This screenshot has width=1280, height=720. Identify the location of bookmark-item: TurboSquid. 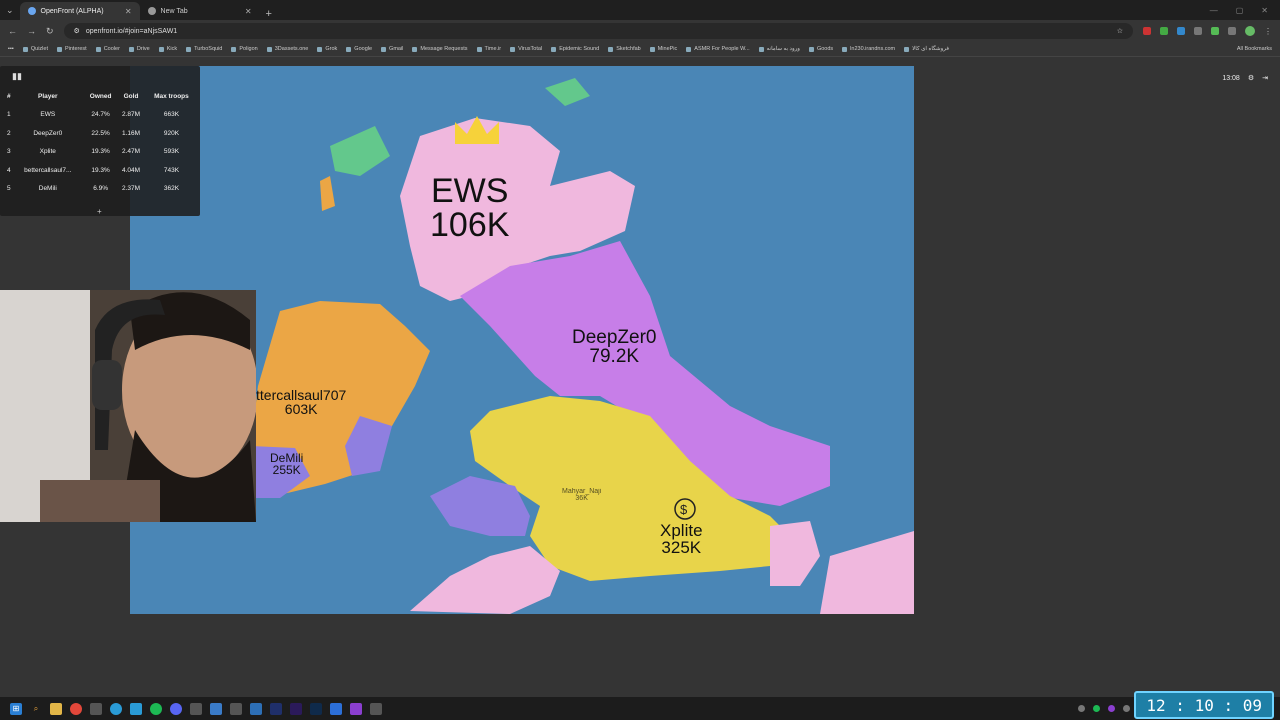
(204, 49).